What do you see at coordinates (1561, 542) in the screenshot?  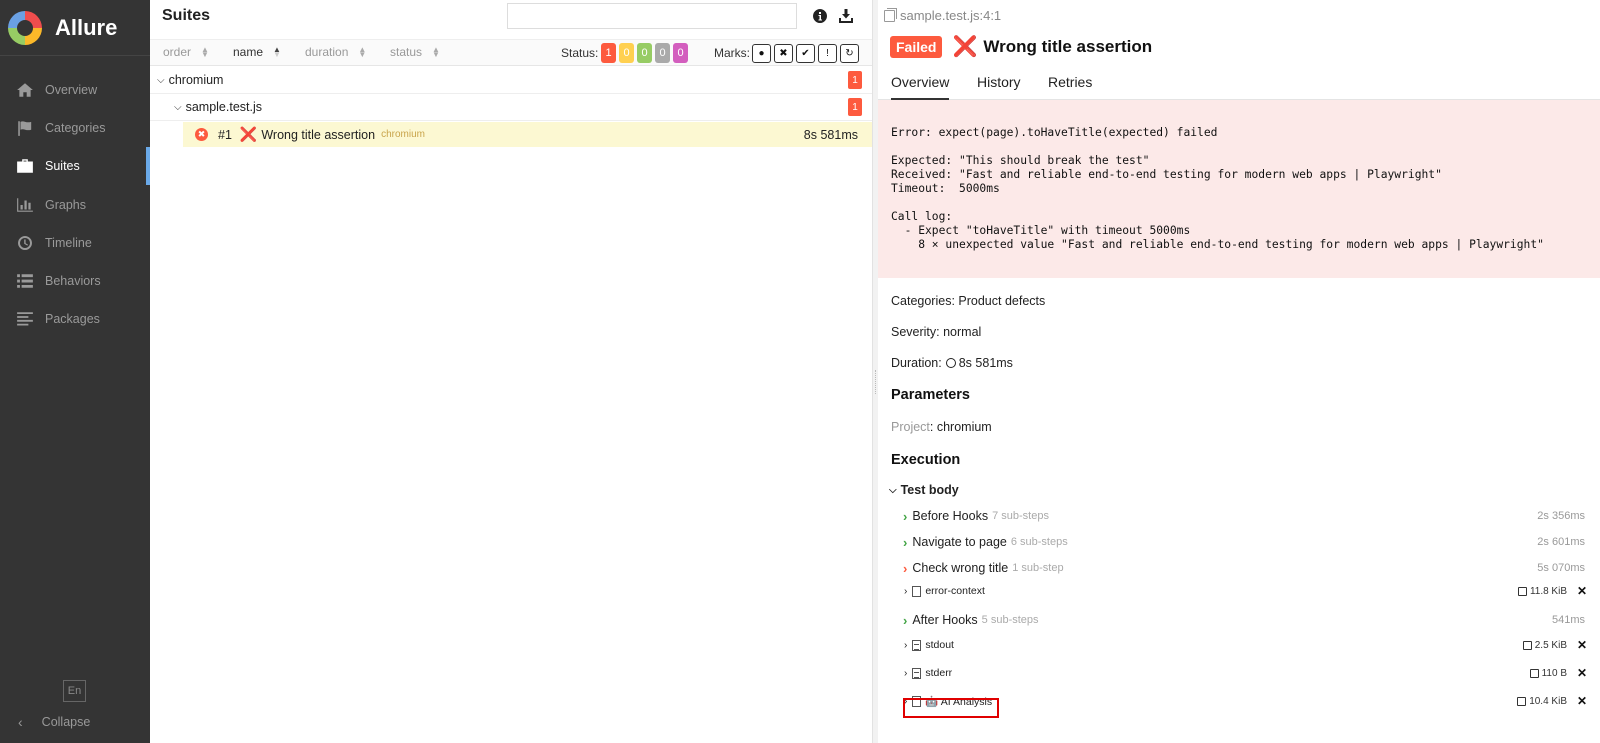 I see `step-duration: 2s 601ms` at bounding box center [1561, 542].